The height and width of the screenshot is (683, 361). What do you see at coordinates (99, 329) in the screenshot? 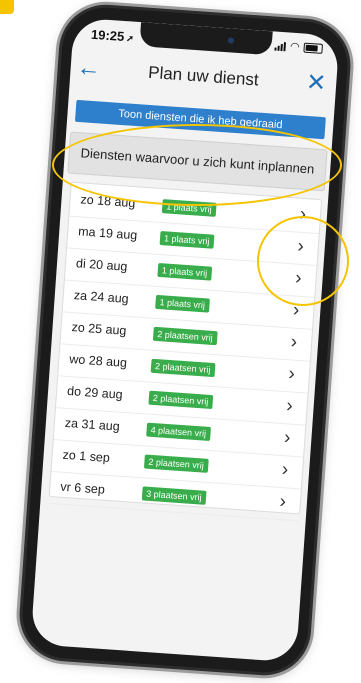
I see `shift-date: zo 25 aug` at bounding box center [99, 329].